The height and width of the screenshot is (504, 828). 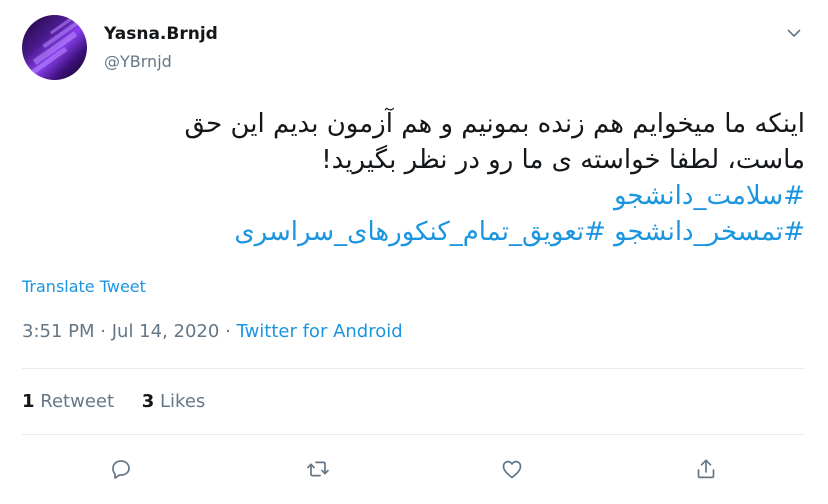 What do you see at coordinates (709, 232) in the screenshot?
I see `hashtag-link: #تمسخر_دانشجو` at bounding box center [709, 232].